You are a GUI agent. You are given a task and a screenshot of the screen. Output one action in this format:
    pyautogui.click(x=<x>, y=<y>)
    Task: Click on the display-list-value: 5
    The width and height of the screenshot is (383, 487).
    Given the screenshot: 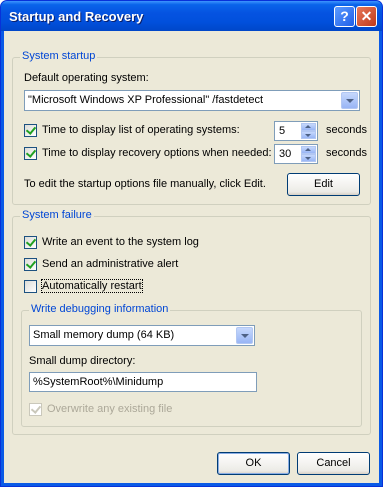 What is the action you would take?
    pyautogui.click(x=282, y=131)
    